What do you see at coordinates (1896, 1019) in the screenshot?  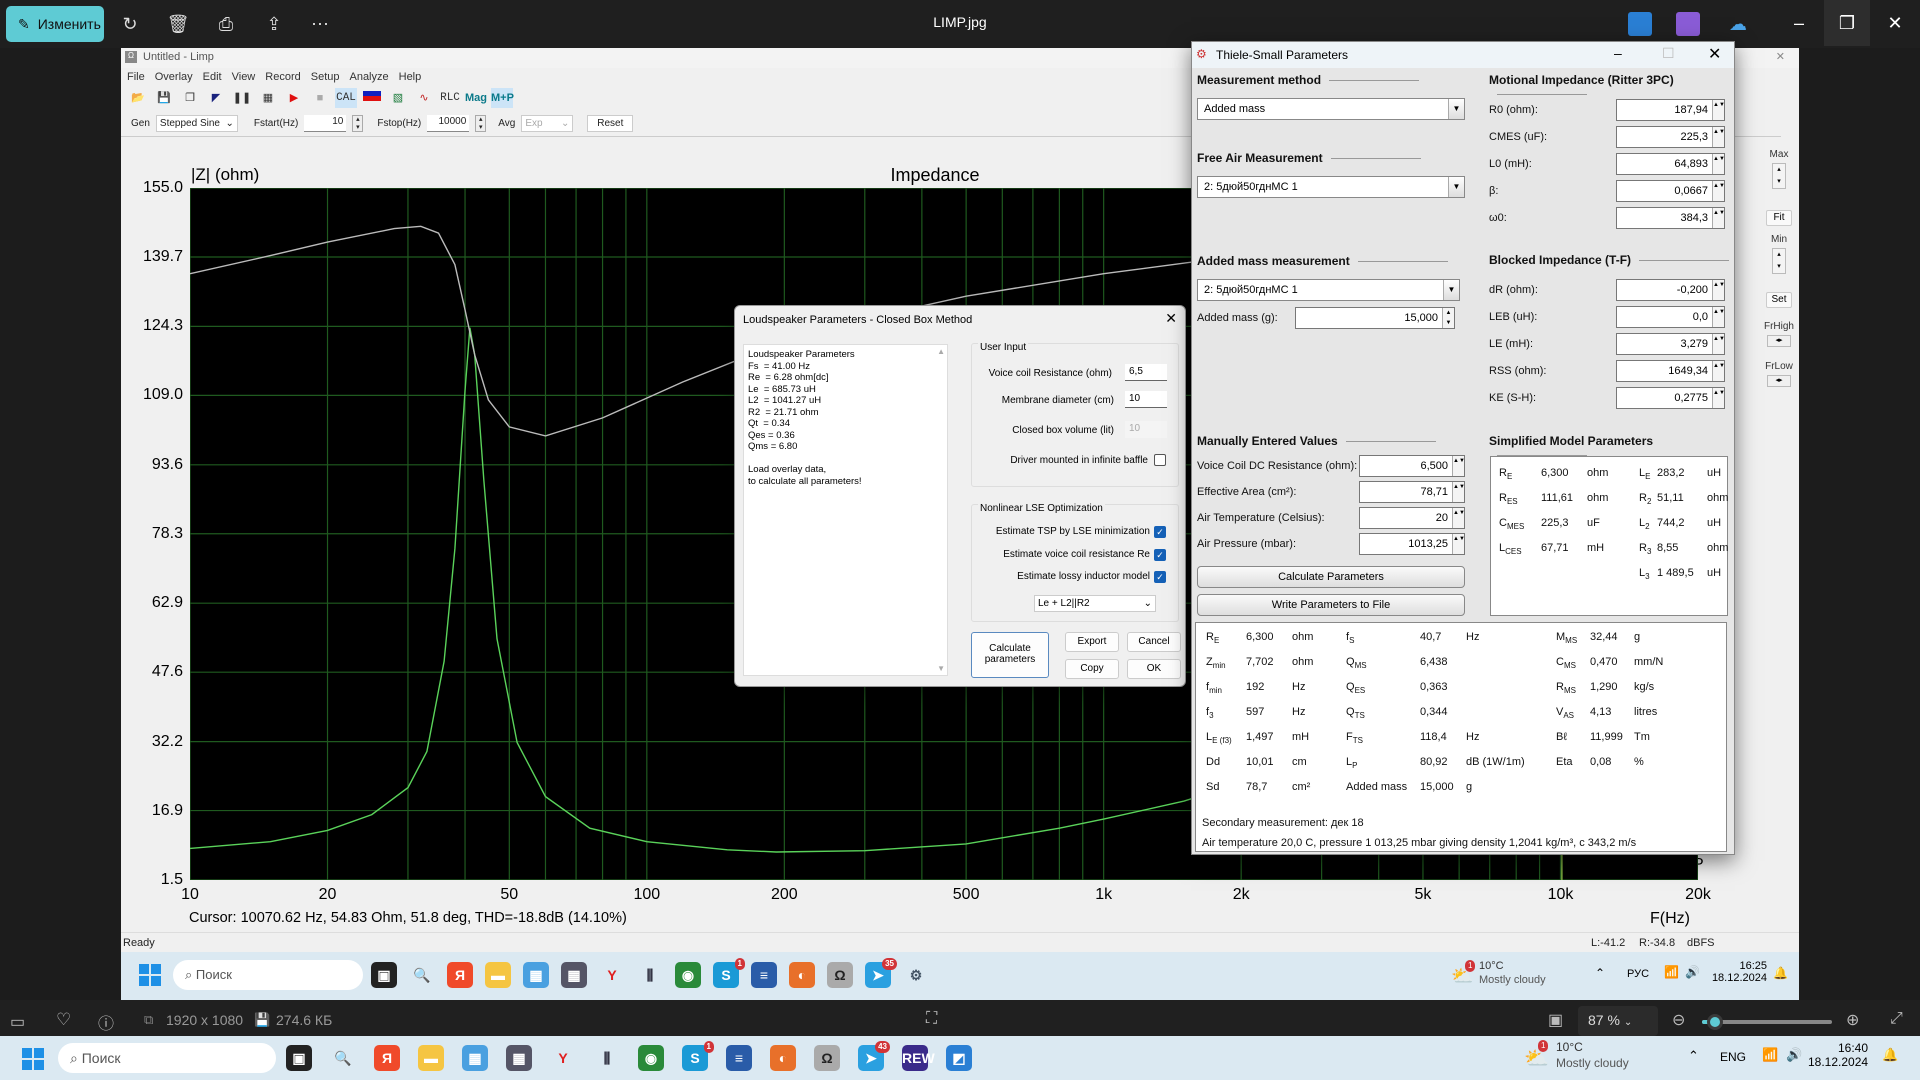 I see `fullscreen-icon: ⤢` at bounding box center [1896, 1019].